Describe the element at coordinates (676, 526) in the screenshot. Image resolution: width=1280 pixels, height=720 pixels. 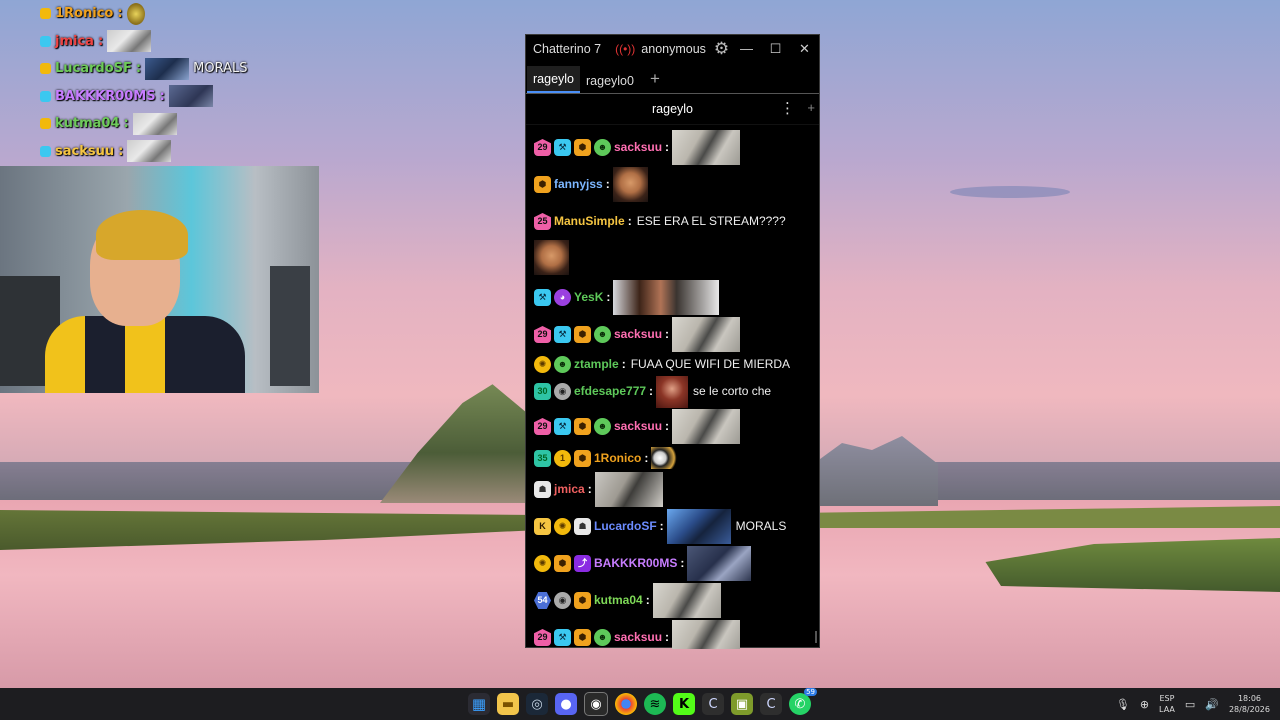
I see `chat-message: K ✺ ☗ LucardoSF: MORALS` at that location.